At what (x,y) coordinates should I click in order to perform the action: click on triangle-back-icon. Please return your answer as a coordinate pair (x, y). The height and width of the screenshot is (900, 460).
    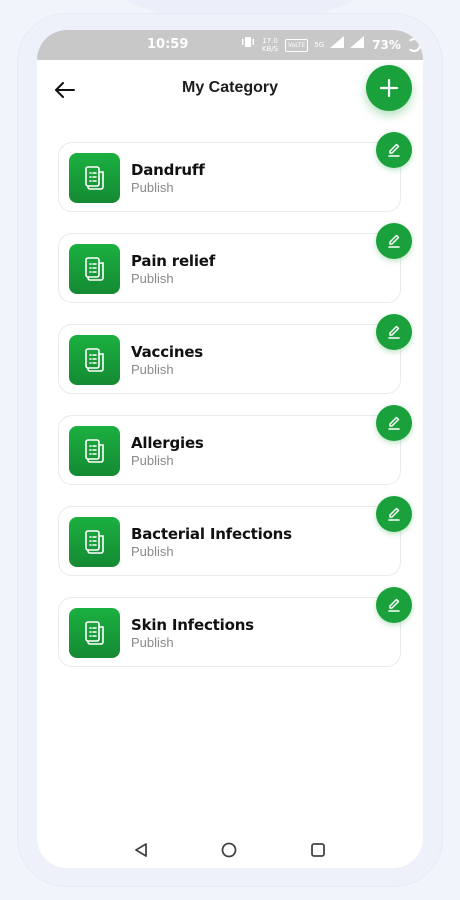
    Looking at the image, I should click on (141, 850).